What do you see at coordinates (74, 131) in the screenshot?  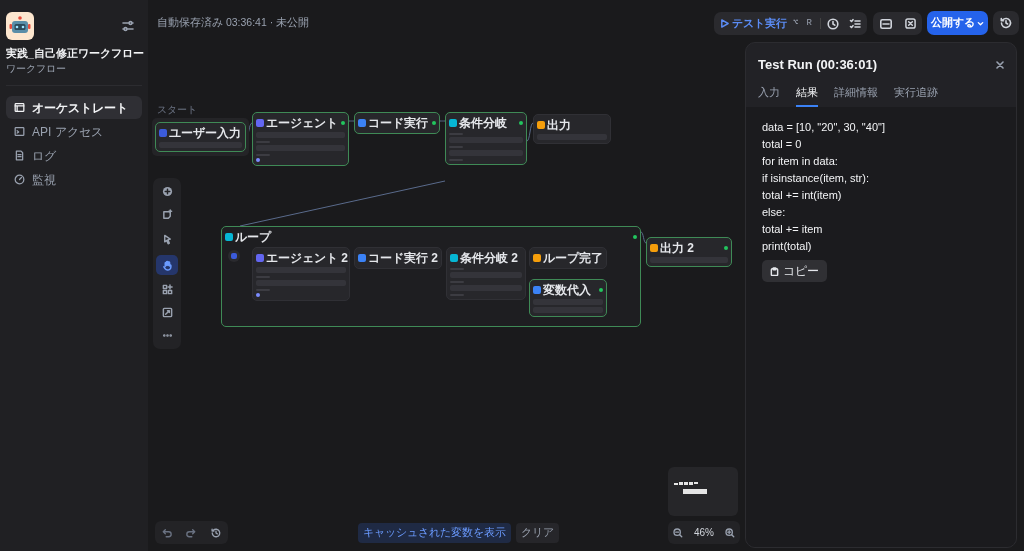 I see `nav-item: API アクセス` at bounding box center [74, 131].